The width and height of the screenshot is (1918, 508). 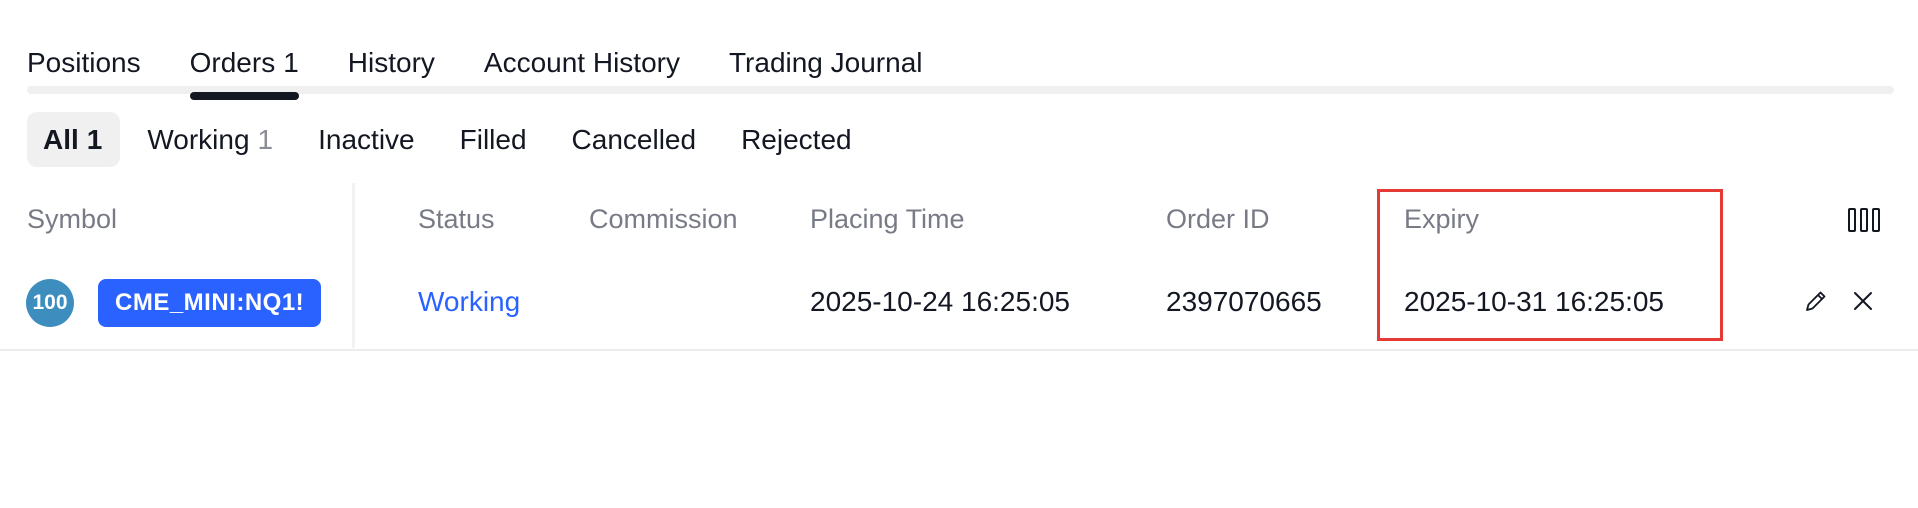 I want to click on tab-label: Orders, so click(x=232, y=62).